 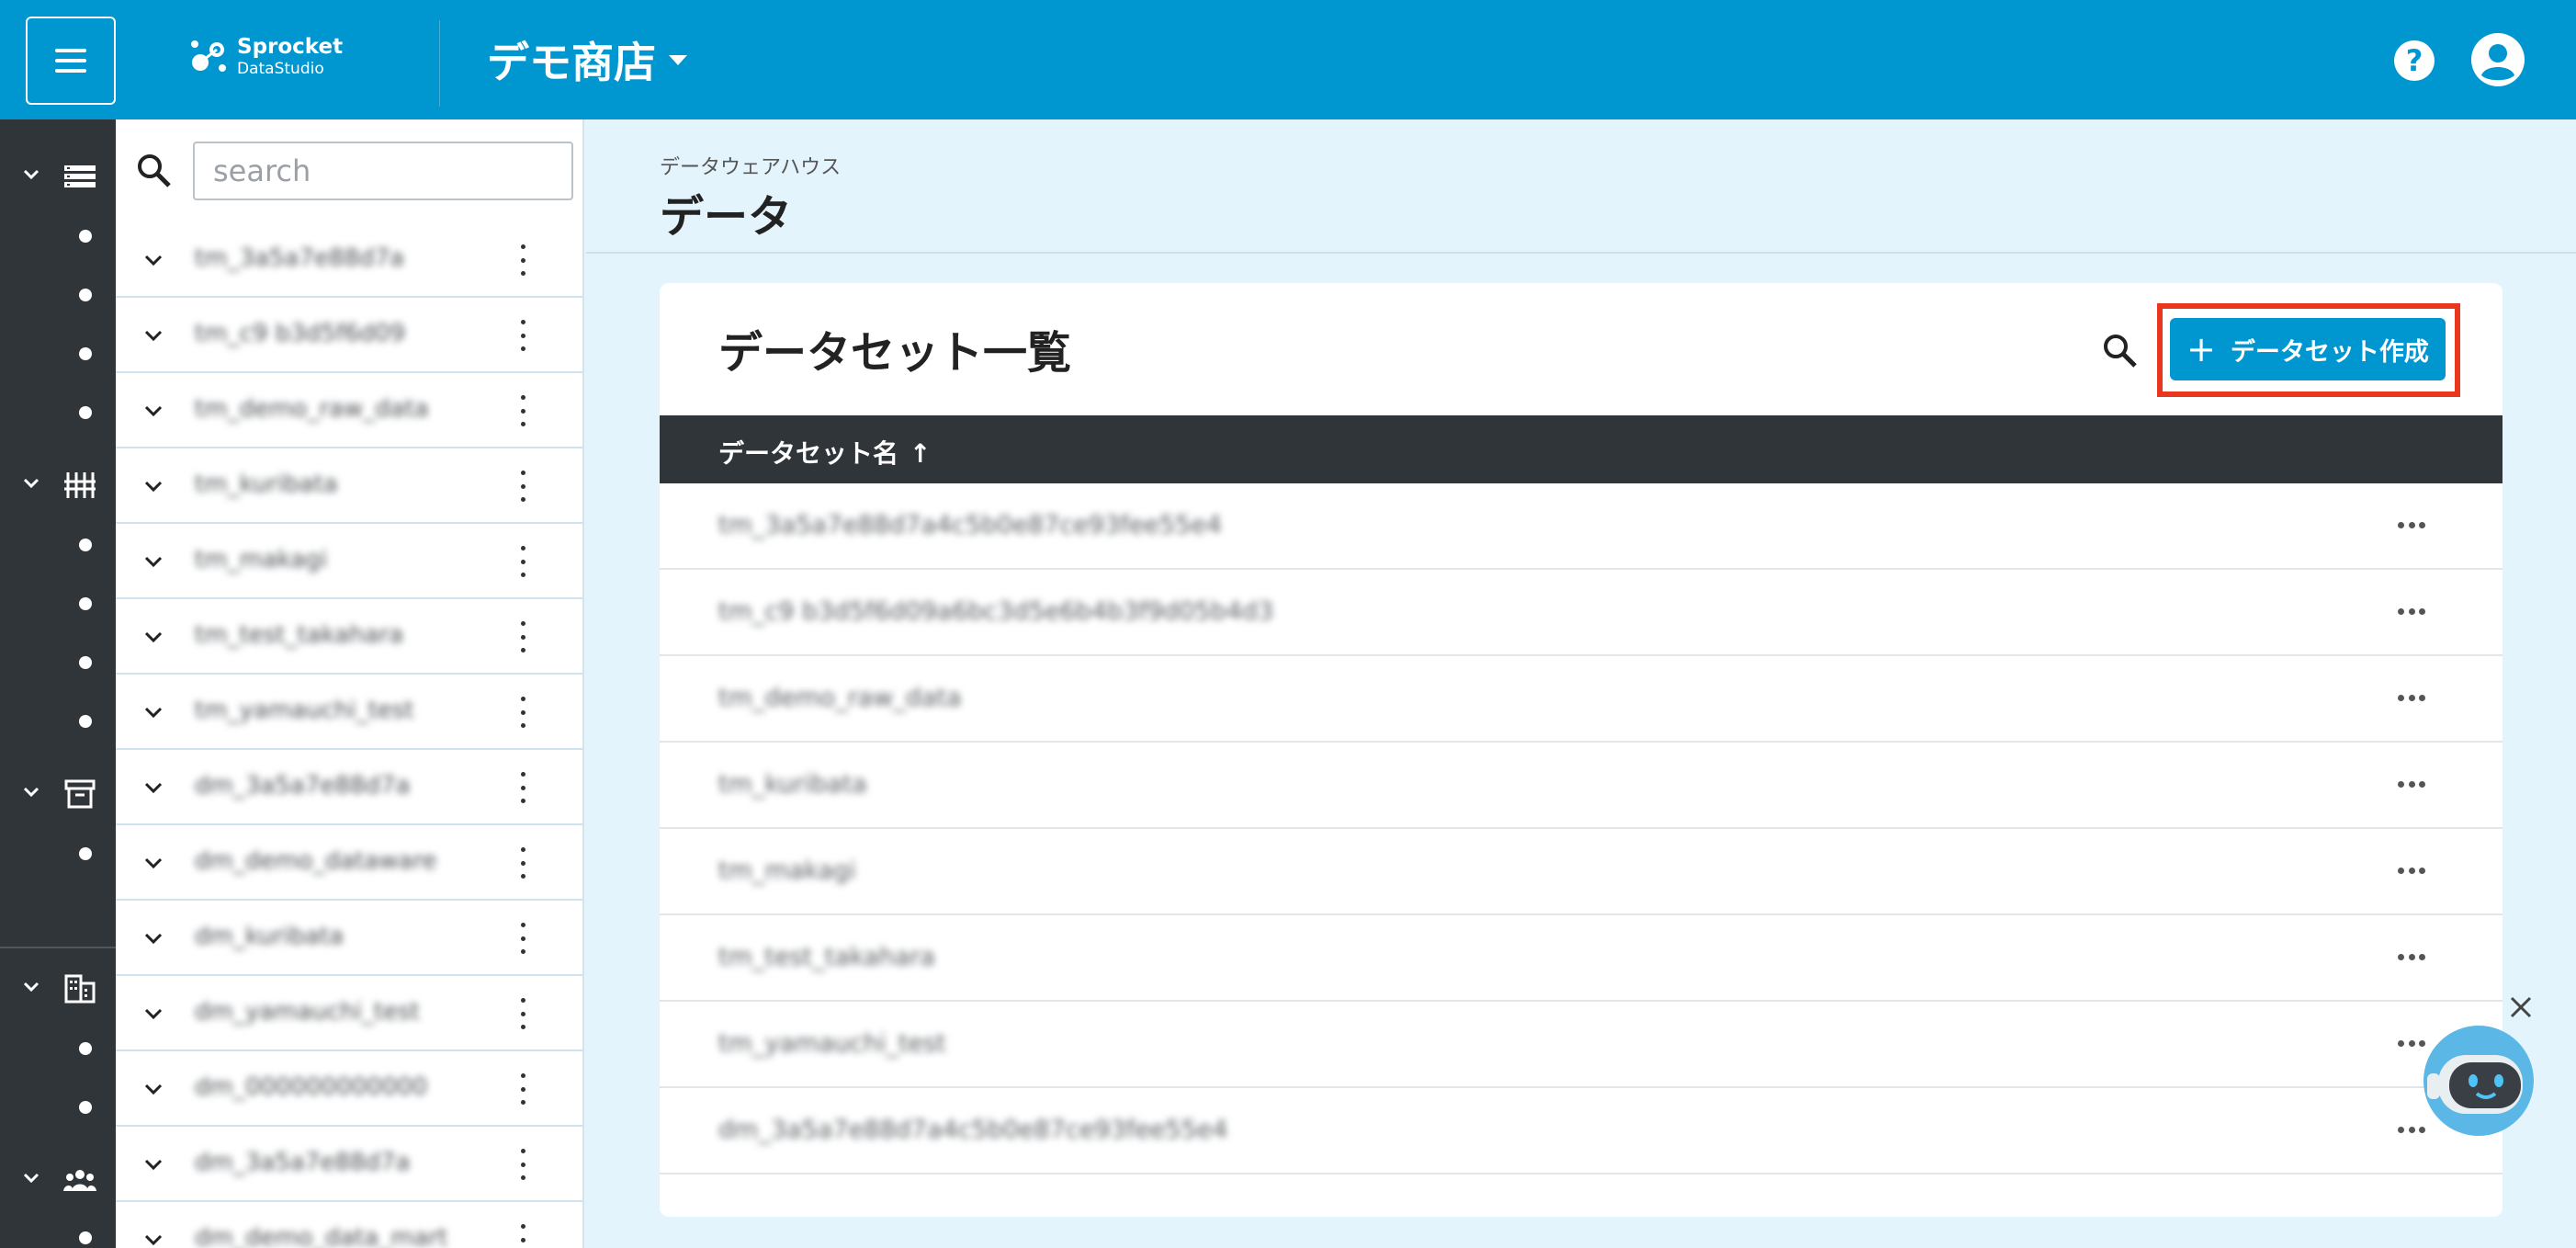 What do you see at coordinates (1581, 526) in the screenshot?
I see `table-row: tm_3a5a7e88d7a4c5b0e87ce93fee55e4` at bounding box center [1581, 526].